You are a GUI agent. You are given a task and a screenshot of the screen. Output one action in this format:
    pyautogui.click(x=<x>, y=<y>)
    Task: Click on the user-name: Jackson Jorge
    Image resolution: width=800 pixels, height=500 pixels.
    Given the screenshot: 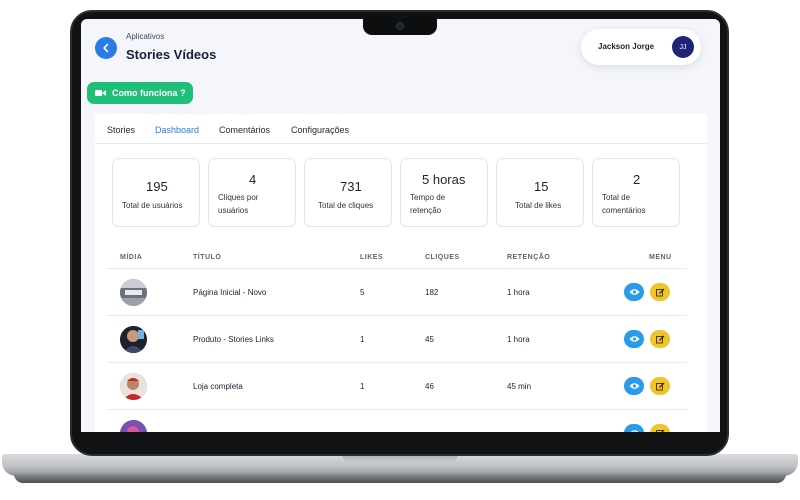 What is the action you would take?
    pyautogui.click(x=626, y=46)
    